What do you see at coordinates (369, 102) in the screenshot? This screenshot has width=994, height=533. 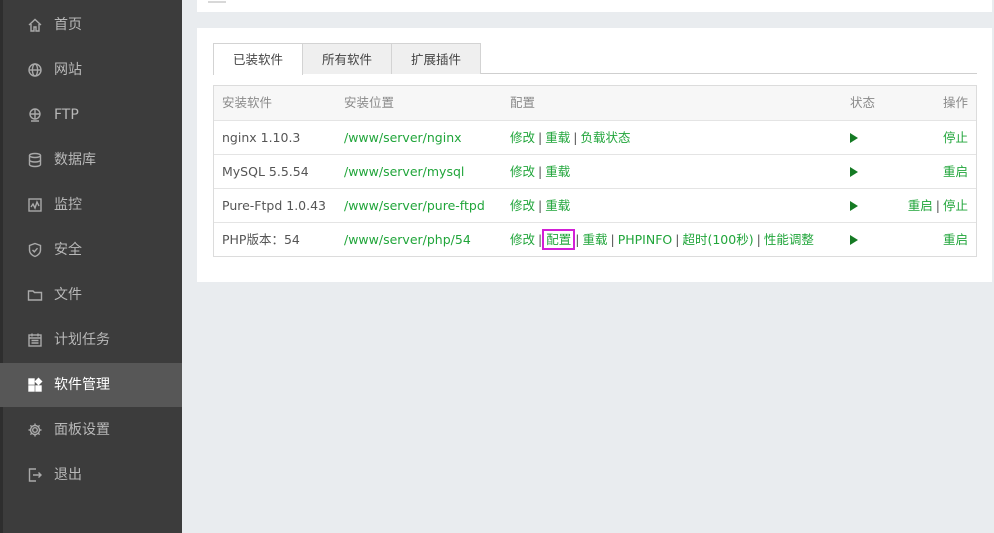 I see `header-path: 安装位置` at bounding box center [369, 102].